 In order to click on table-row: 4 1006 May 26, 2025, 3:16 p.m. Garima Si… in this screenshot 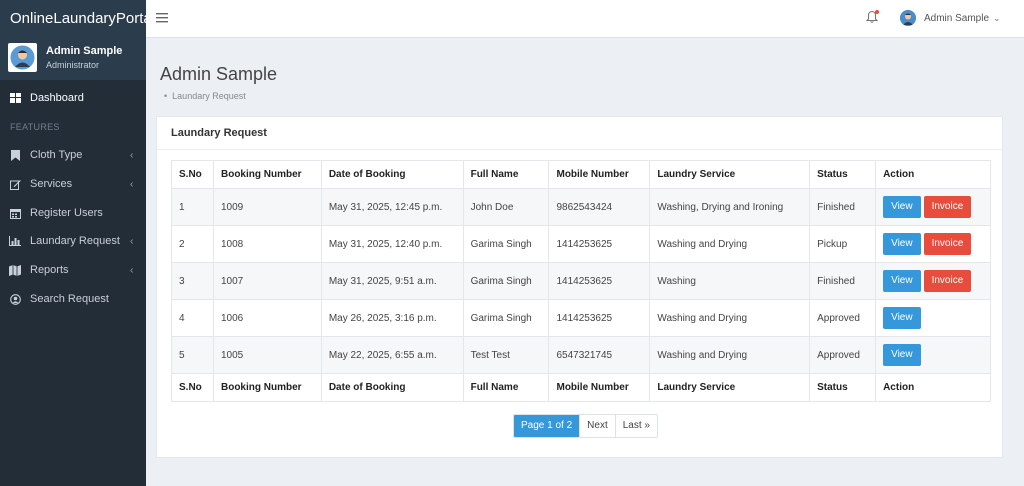, I will do `click(581, 318)`.